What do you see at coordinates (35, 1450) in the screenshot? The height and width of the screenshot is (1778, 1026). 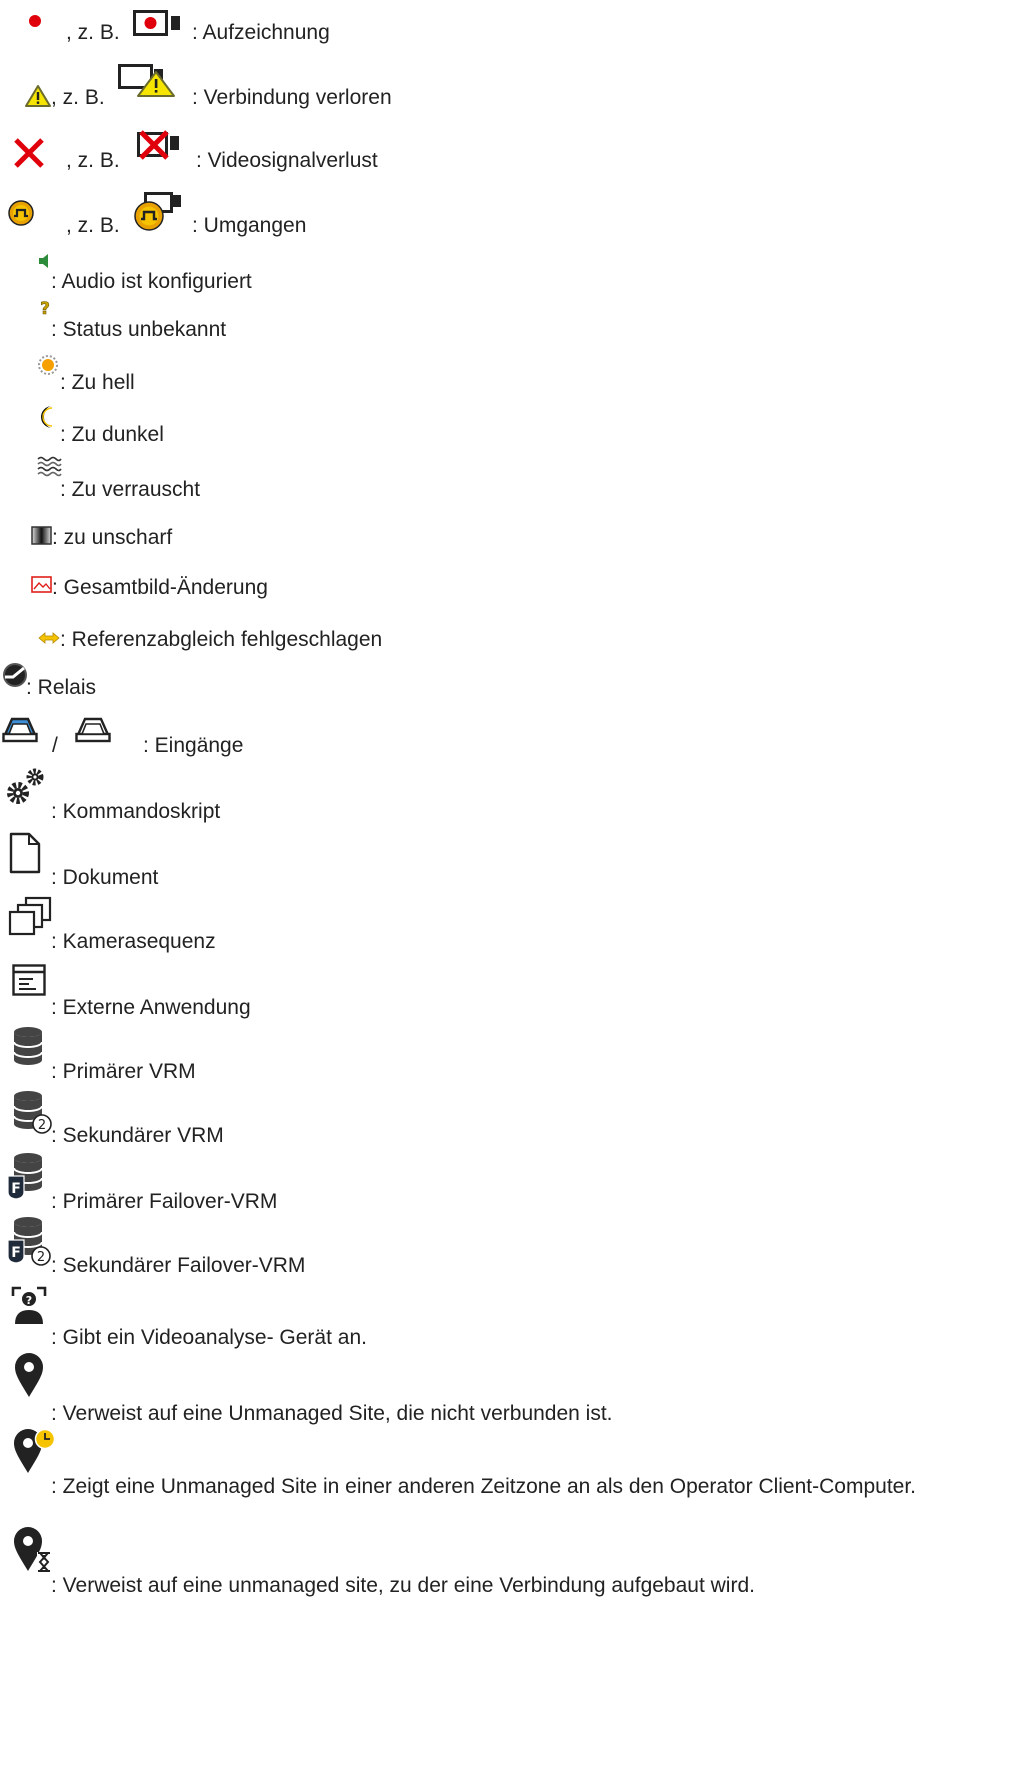 I see `map-pin-clock-icon` at bounding box center [35, 1450].